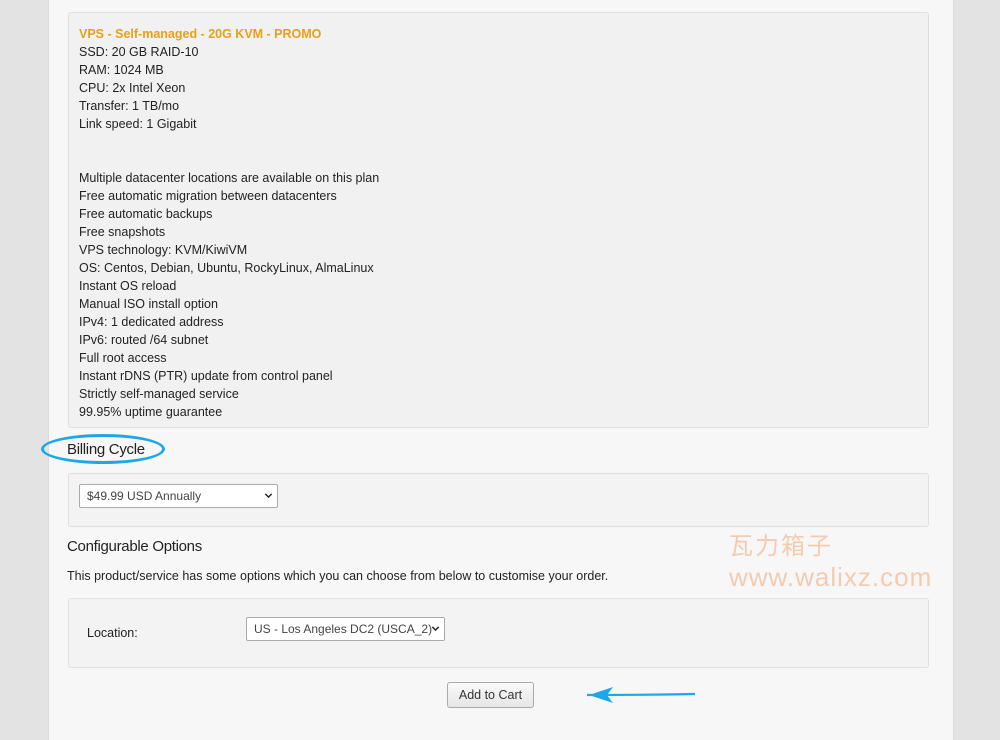  Describe the element at coordinates (138, 124) in the screenshot. I see `spec-link-speed: Link speed: 1 Gigabit` at that location.